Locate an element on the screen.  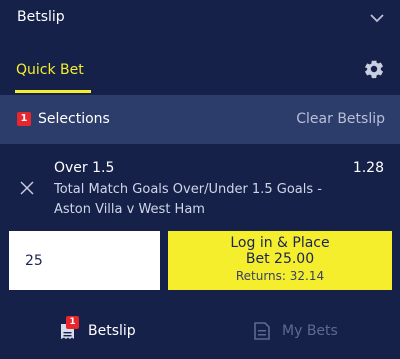
stake-input is located at coordinates (84, 260).